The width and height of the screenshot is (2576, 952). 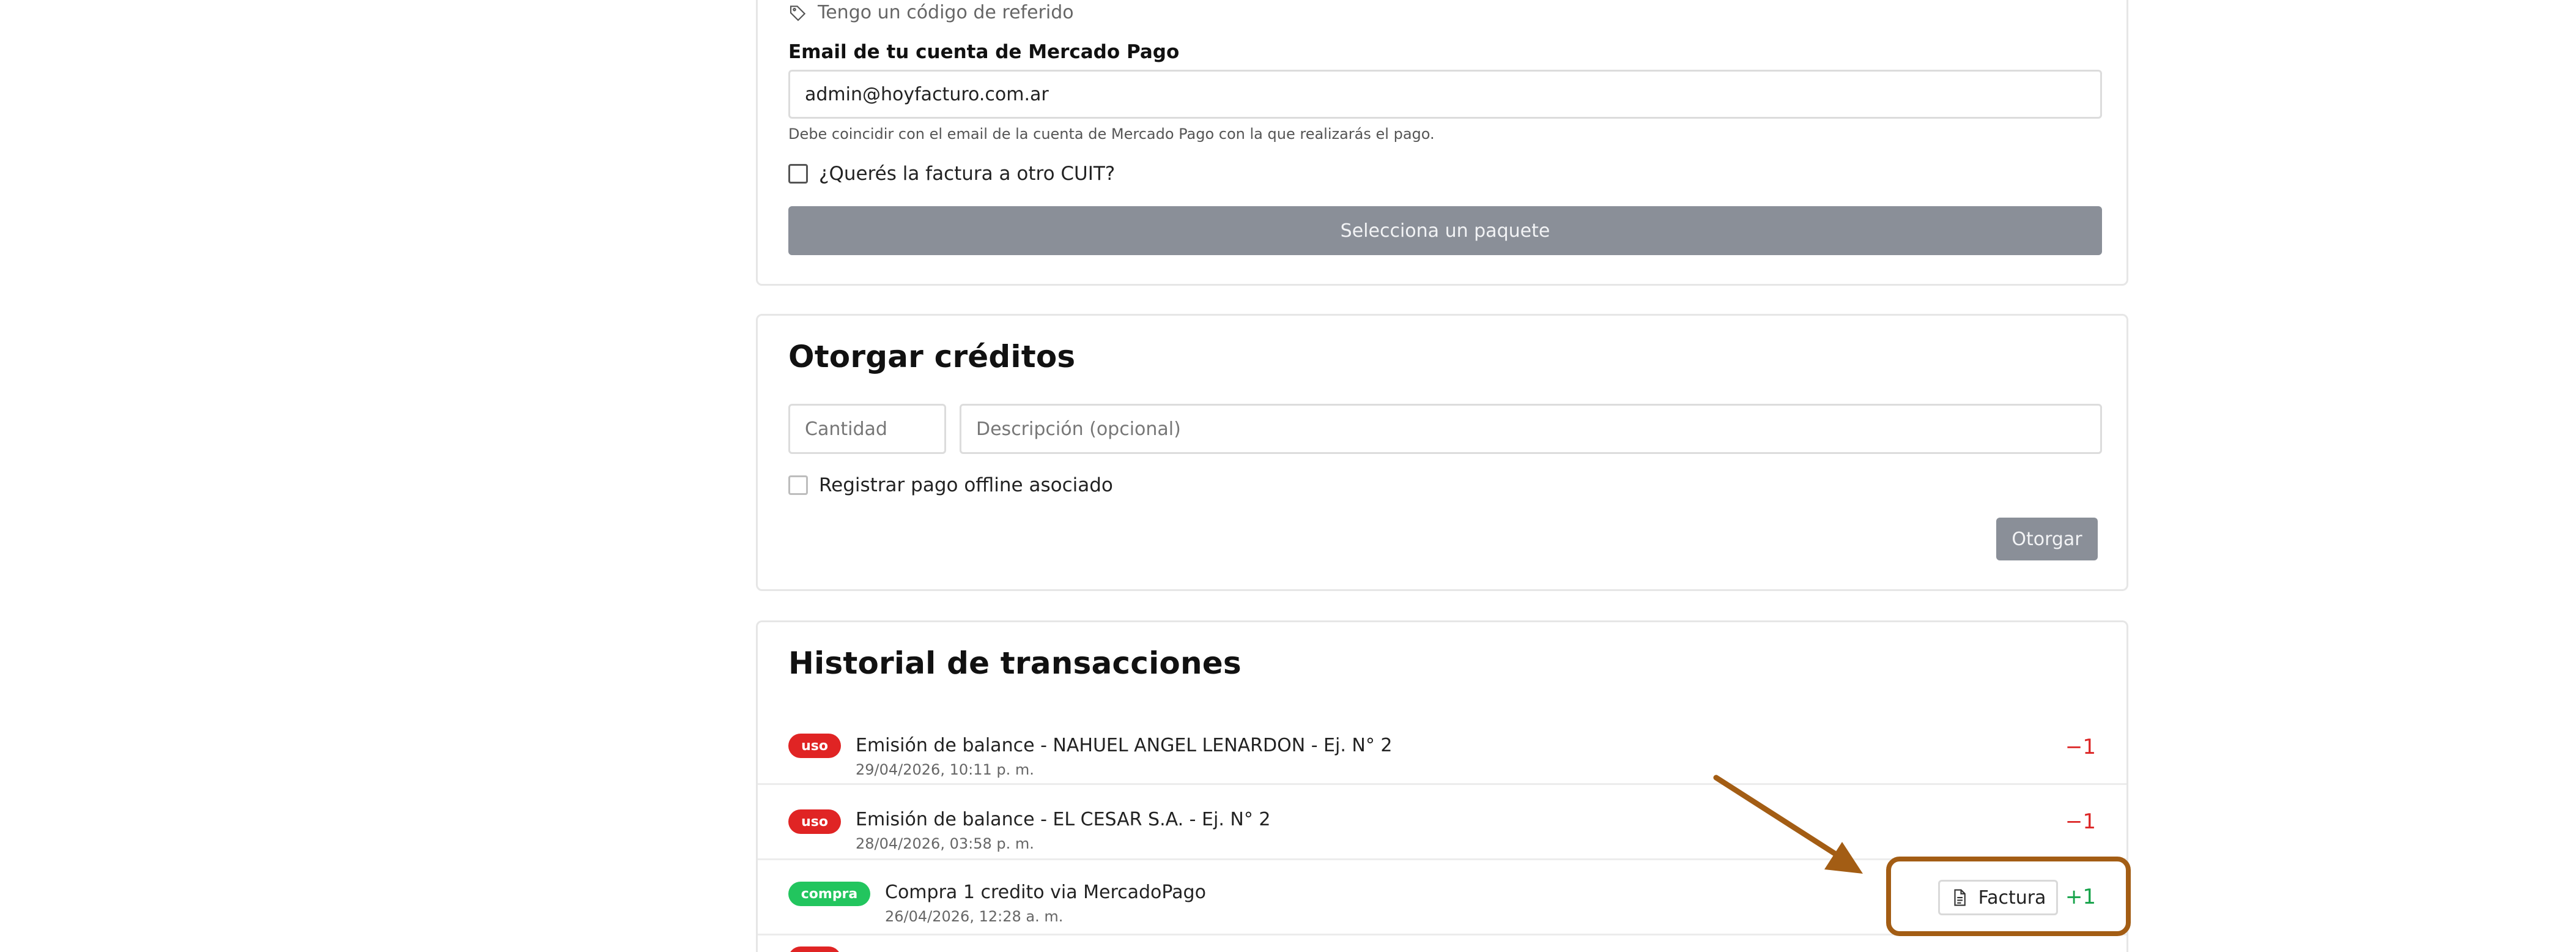 I want to click on grant-button-label: Otorgar, so click(x=2047, y=539).